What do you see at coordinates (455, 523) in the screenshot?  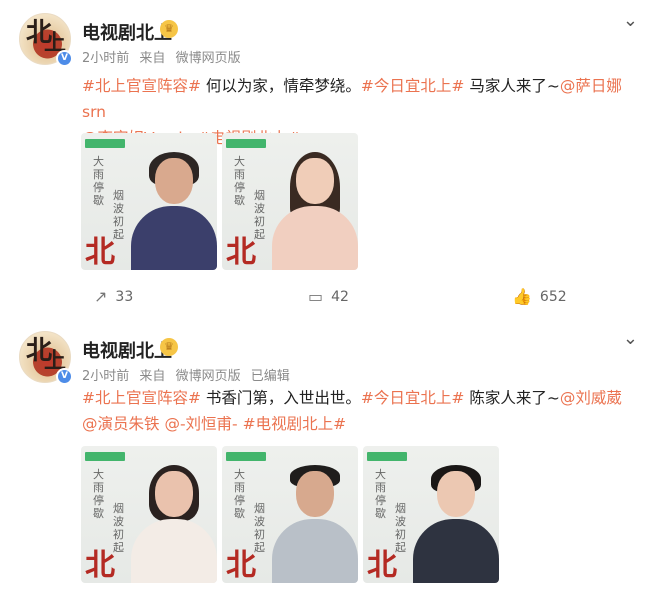 I see `portrait-young-man` at bounding box center [455, 523].